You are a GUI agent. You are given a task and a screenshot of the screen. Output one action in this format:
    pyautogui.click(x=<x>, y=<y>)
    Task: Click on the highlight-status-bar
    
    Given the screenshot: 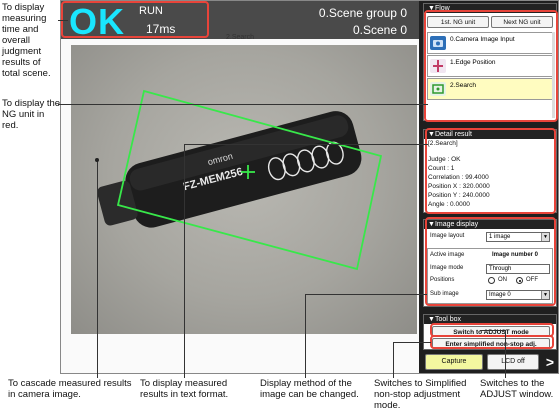 What is the action you would take?
    pyautogui.click(x=135, y=19)
    